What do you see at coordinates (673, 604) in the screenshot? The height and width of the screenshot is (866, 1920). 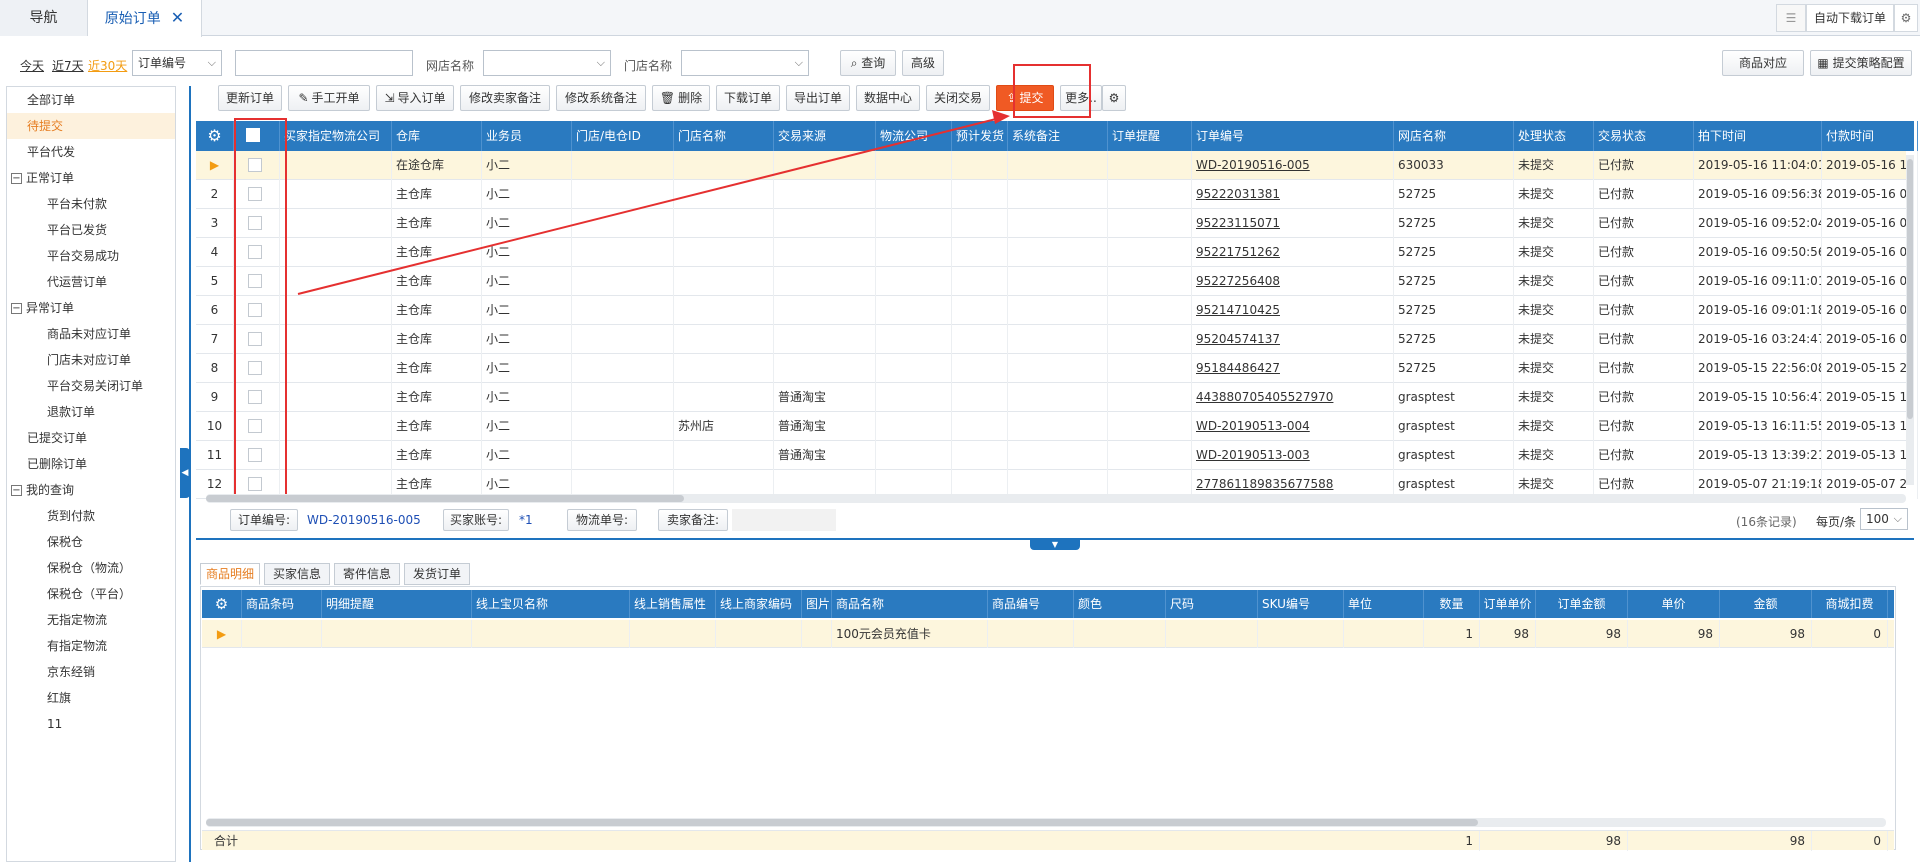 I see `detail-header-cell: 线上销售属性` at bounding box center [673, 604].